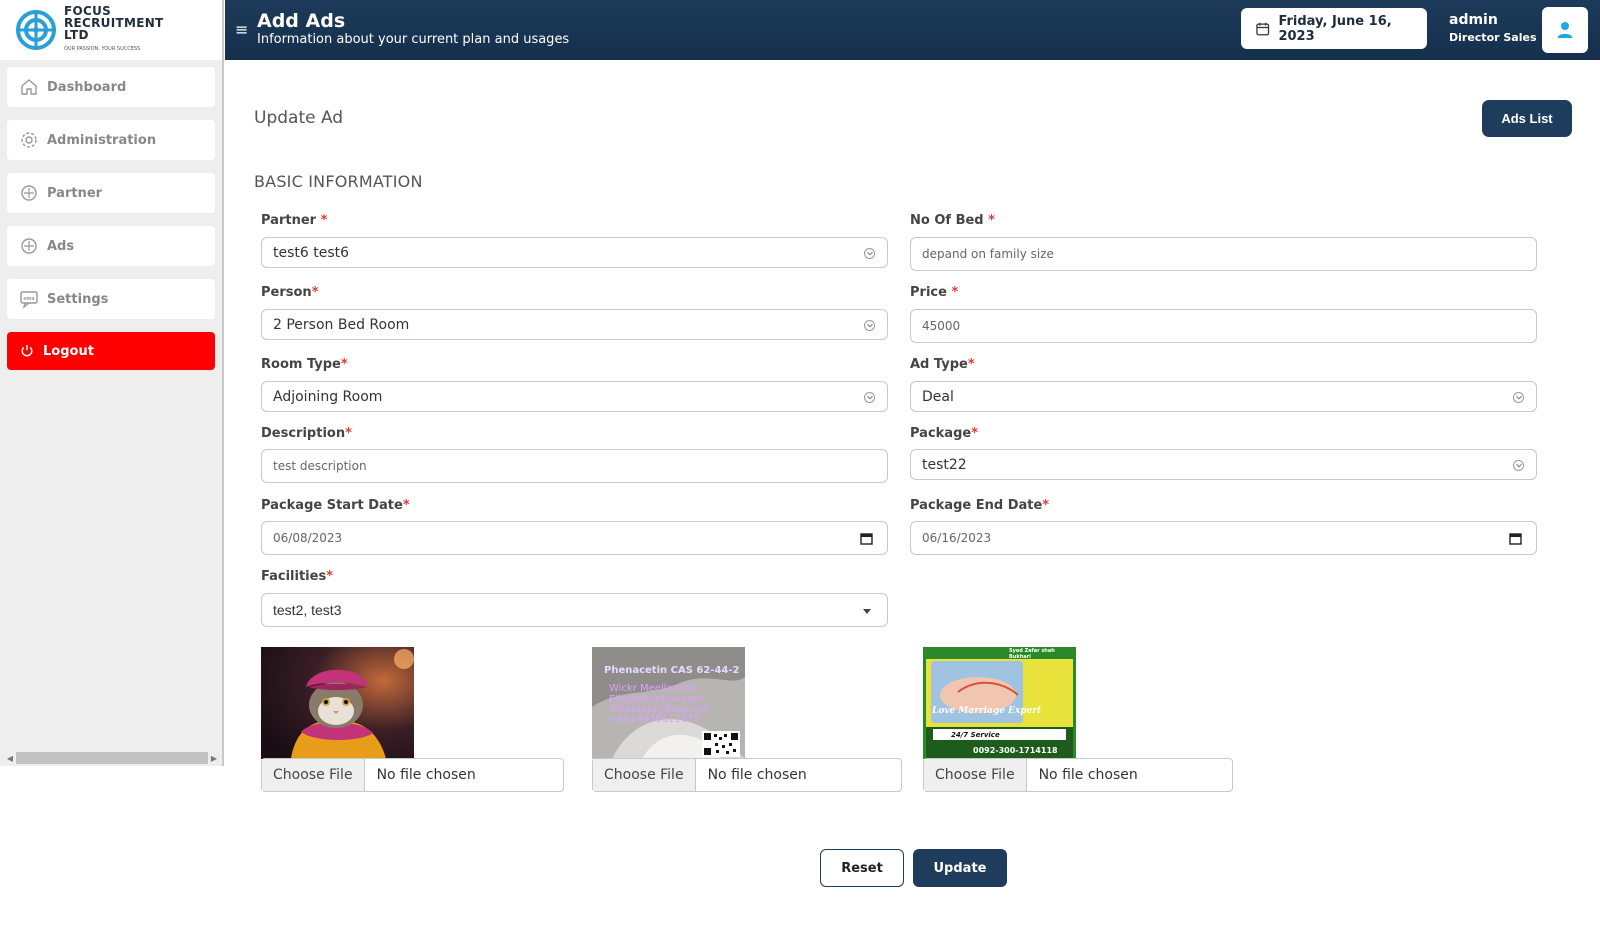 This screenshot has height=951, width=1600. What do you see at coordinates (214, 758) in the screenshot?
I see `scroll-right-icon: ▶` at bounding box center [214, 758].